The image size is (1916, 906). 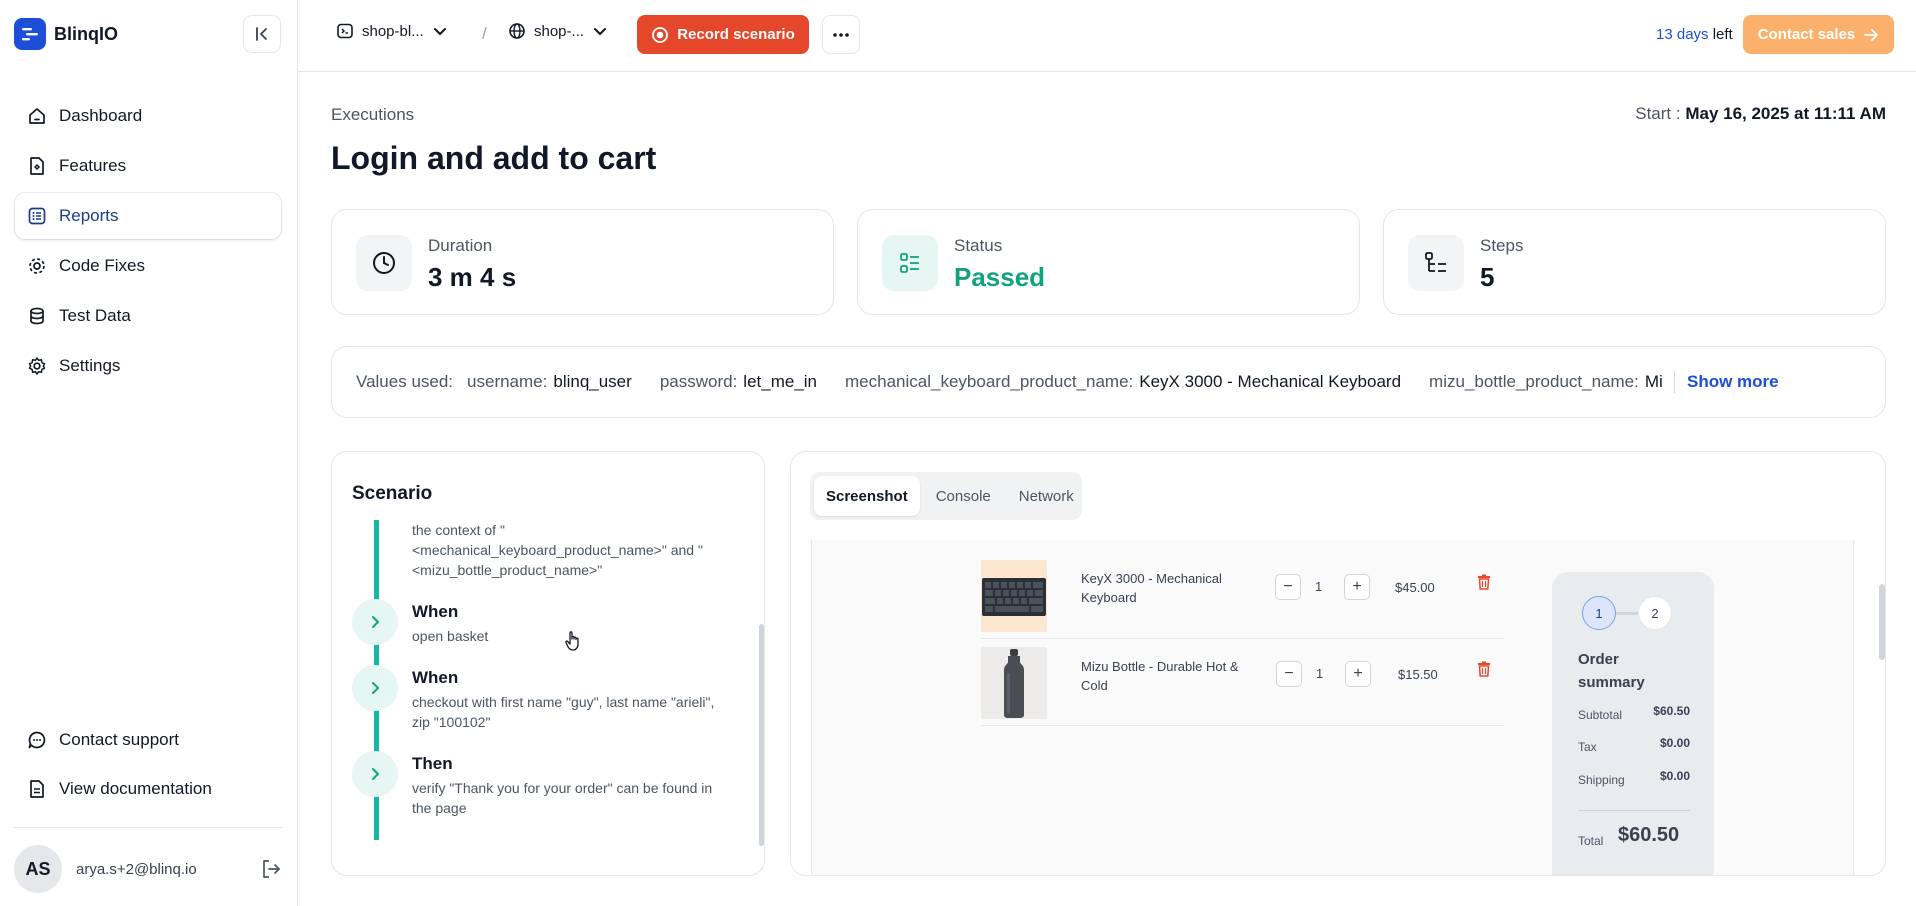 What do you see at coordinates (37, 266) in the screenshot?
I see `gear-icon` at bounding box center [37, 266].